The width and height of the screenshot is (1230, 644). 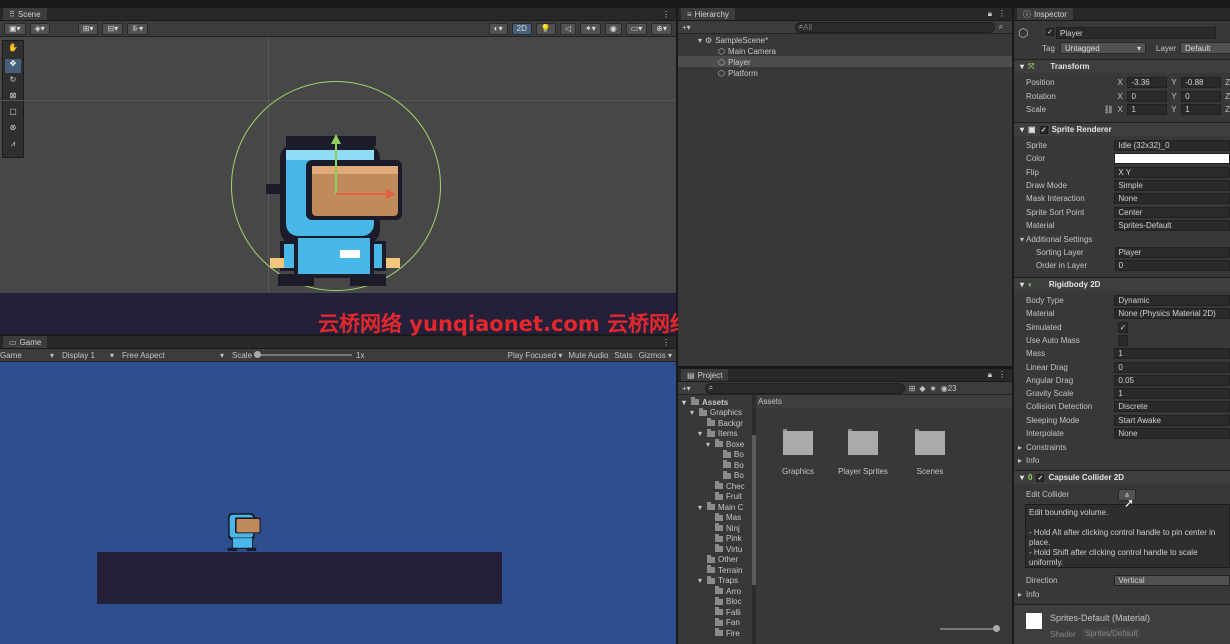 What do you see at coordinates (1147, 96) in the screenshot?
I see `rotation-x-field: 0` at bounding box center [1147, 96].